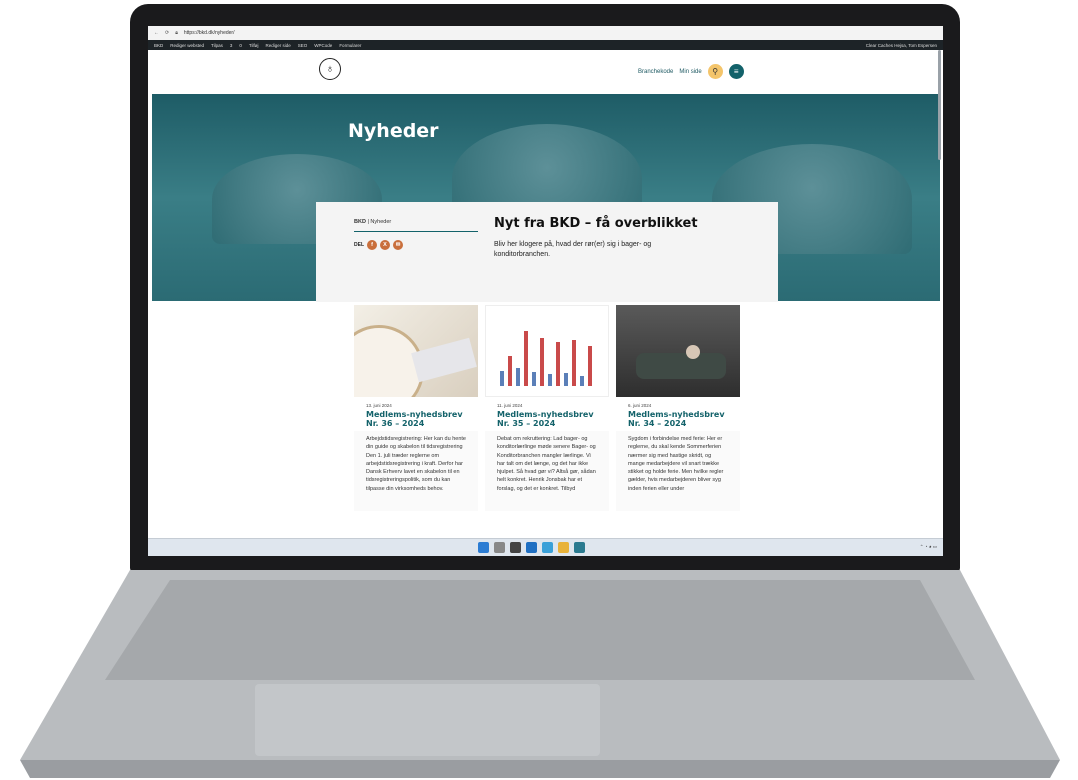 Image resolution: width=1078 pixels, height=780 pixels. Describe the element at coordinates (499, 547) in the screenshot. I see `search-taskbar-icon` at that location.